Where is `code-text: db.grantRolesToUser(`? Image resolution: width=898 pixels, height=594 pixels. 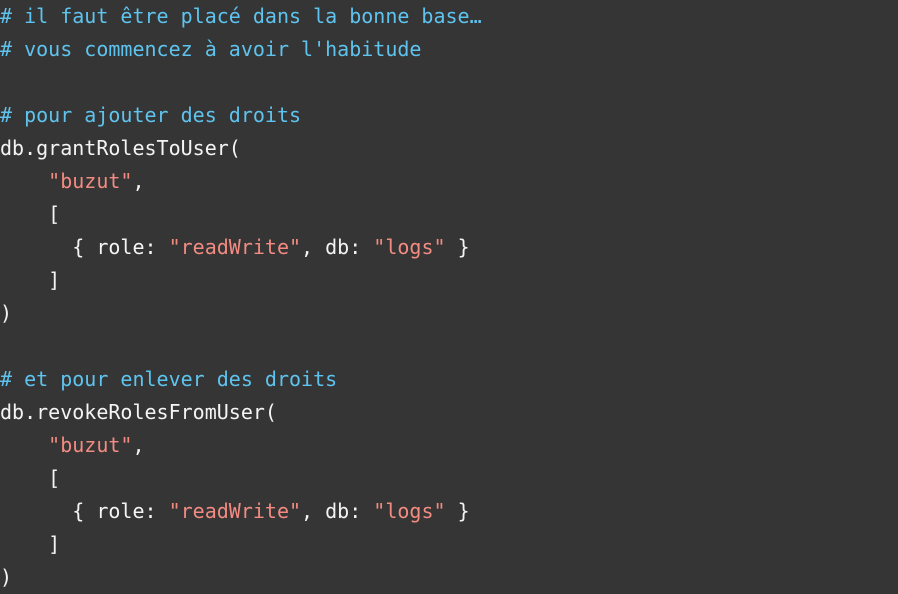 code-text: db.grantRolesToUser( is located at coordinates (120, 148).